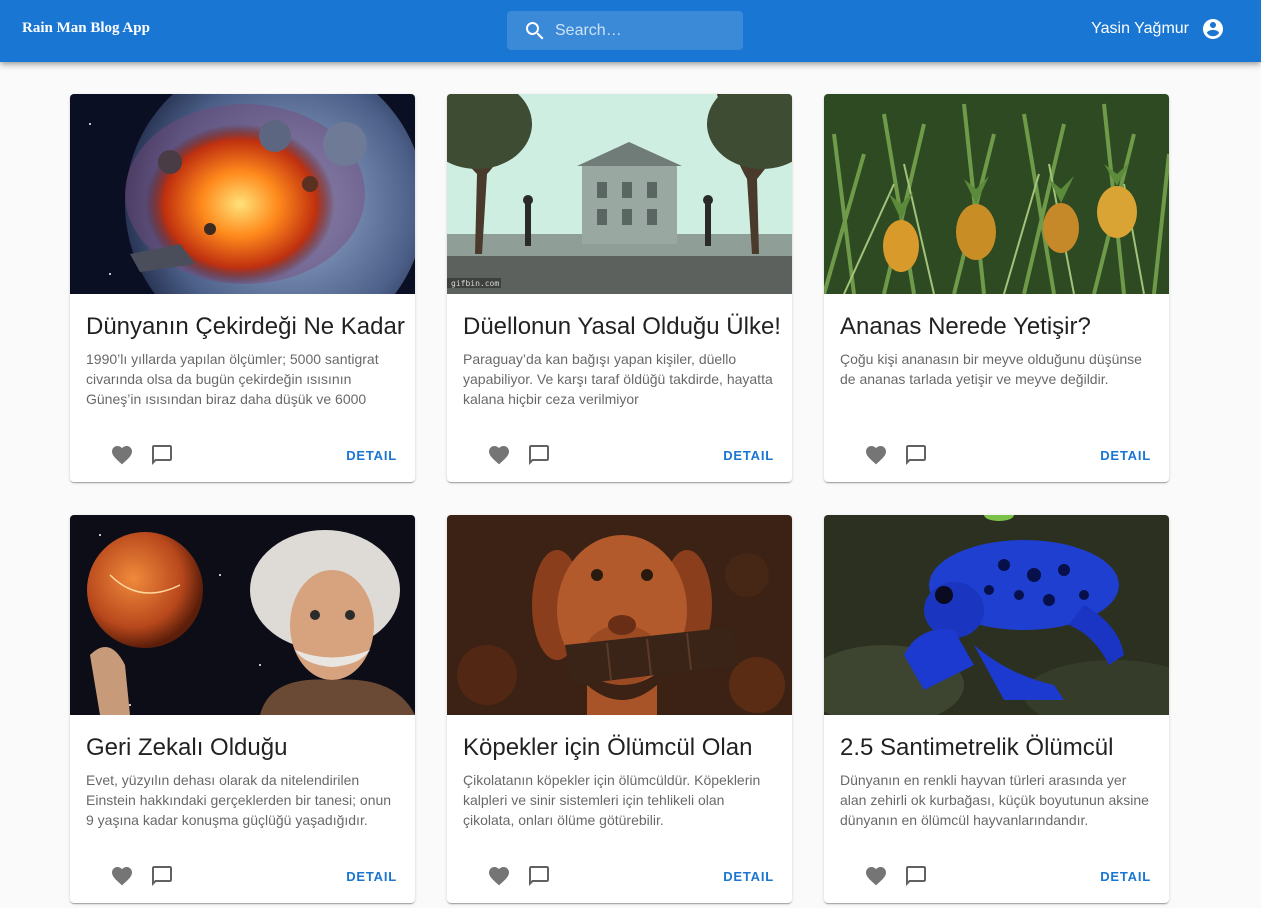 Image resolution: width=1261 pixels, height=908 pixels. Describe the element at coordinates (242, 194) in the screenshot. I see `post-image-exploding-planet` at that location.